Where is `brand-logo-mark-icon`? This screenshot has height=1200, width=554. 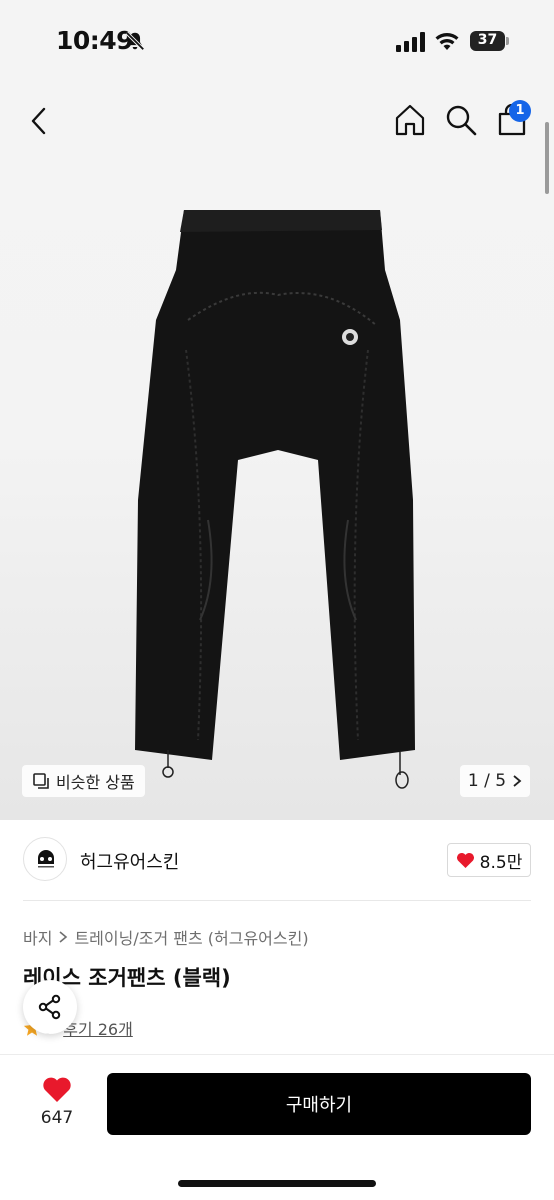
brand-logo-mark-icon is located at coordinates (46, 859).